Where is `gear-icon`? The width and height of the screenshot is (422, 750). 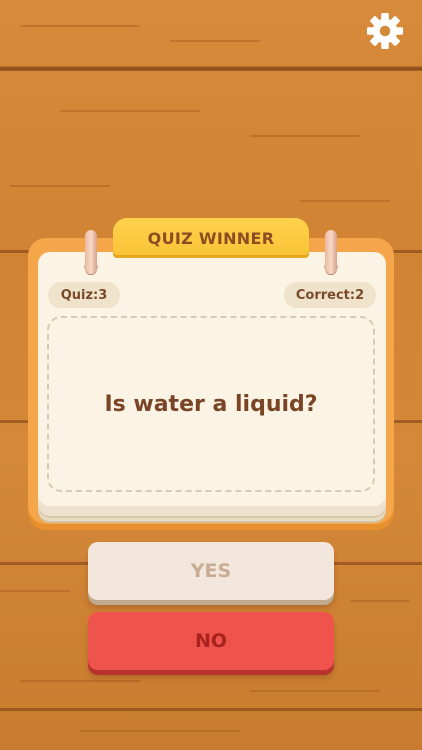 gear-icon is located at coordinates (385, 31).